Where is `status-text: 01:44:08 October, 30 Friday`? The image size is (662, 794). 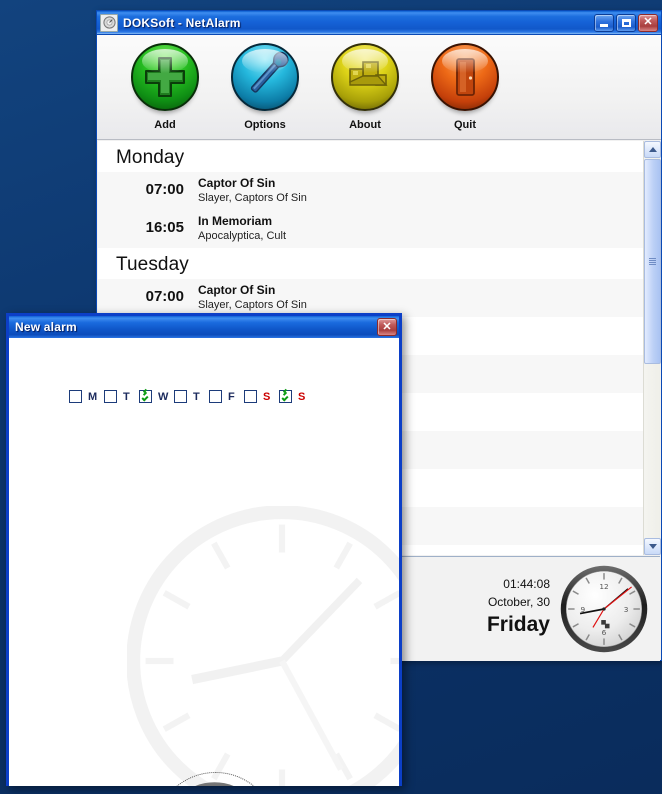
status-text: 01:44:08 October, 30 Friday is located at coordinates (518, 606).